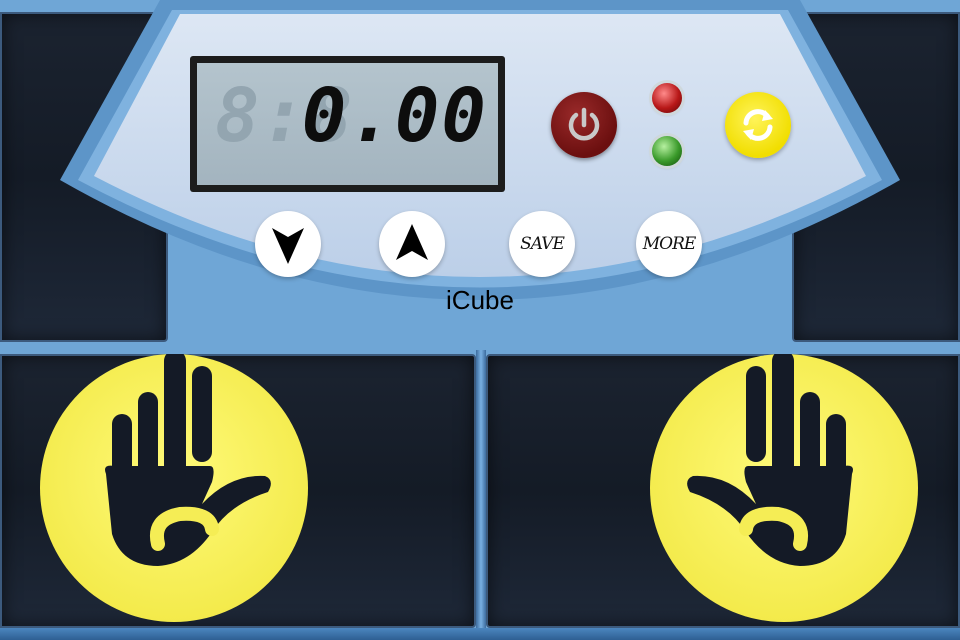  I want to click on lcd-screen: 8:8 0.00, so click(347, 124).